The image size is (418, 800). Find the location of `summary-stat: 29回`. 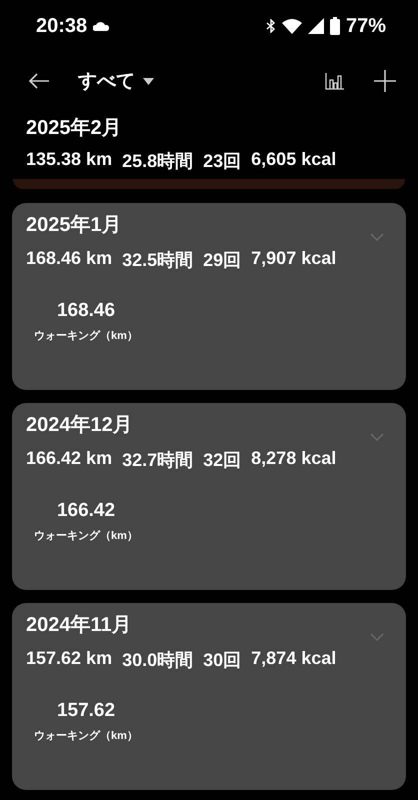

summary-stat: 29回 is located at coordinates (222, 260).